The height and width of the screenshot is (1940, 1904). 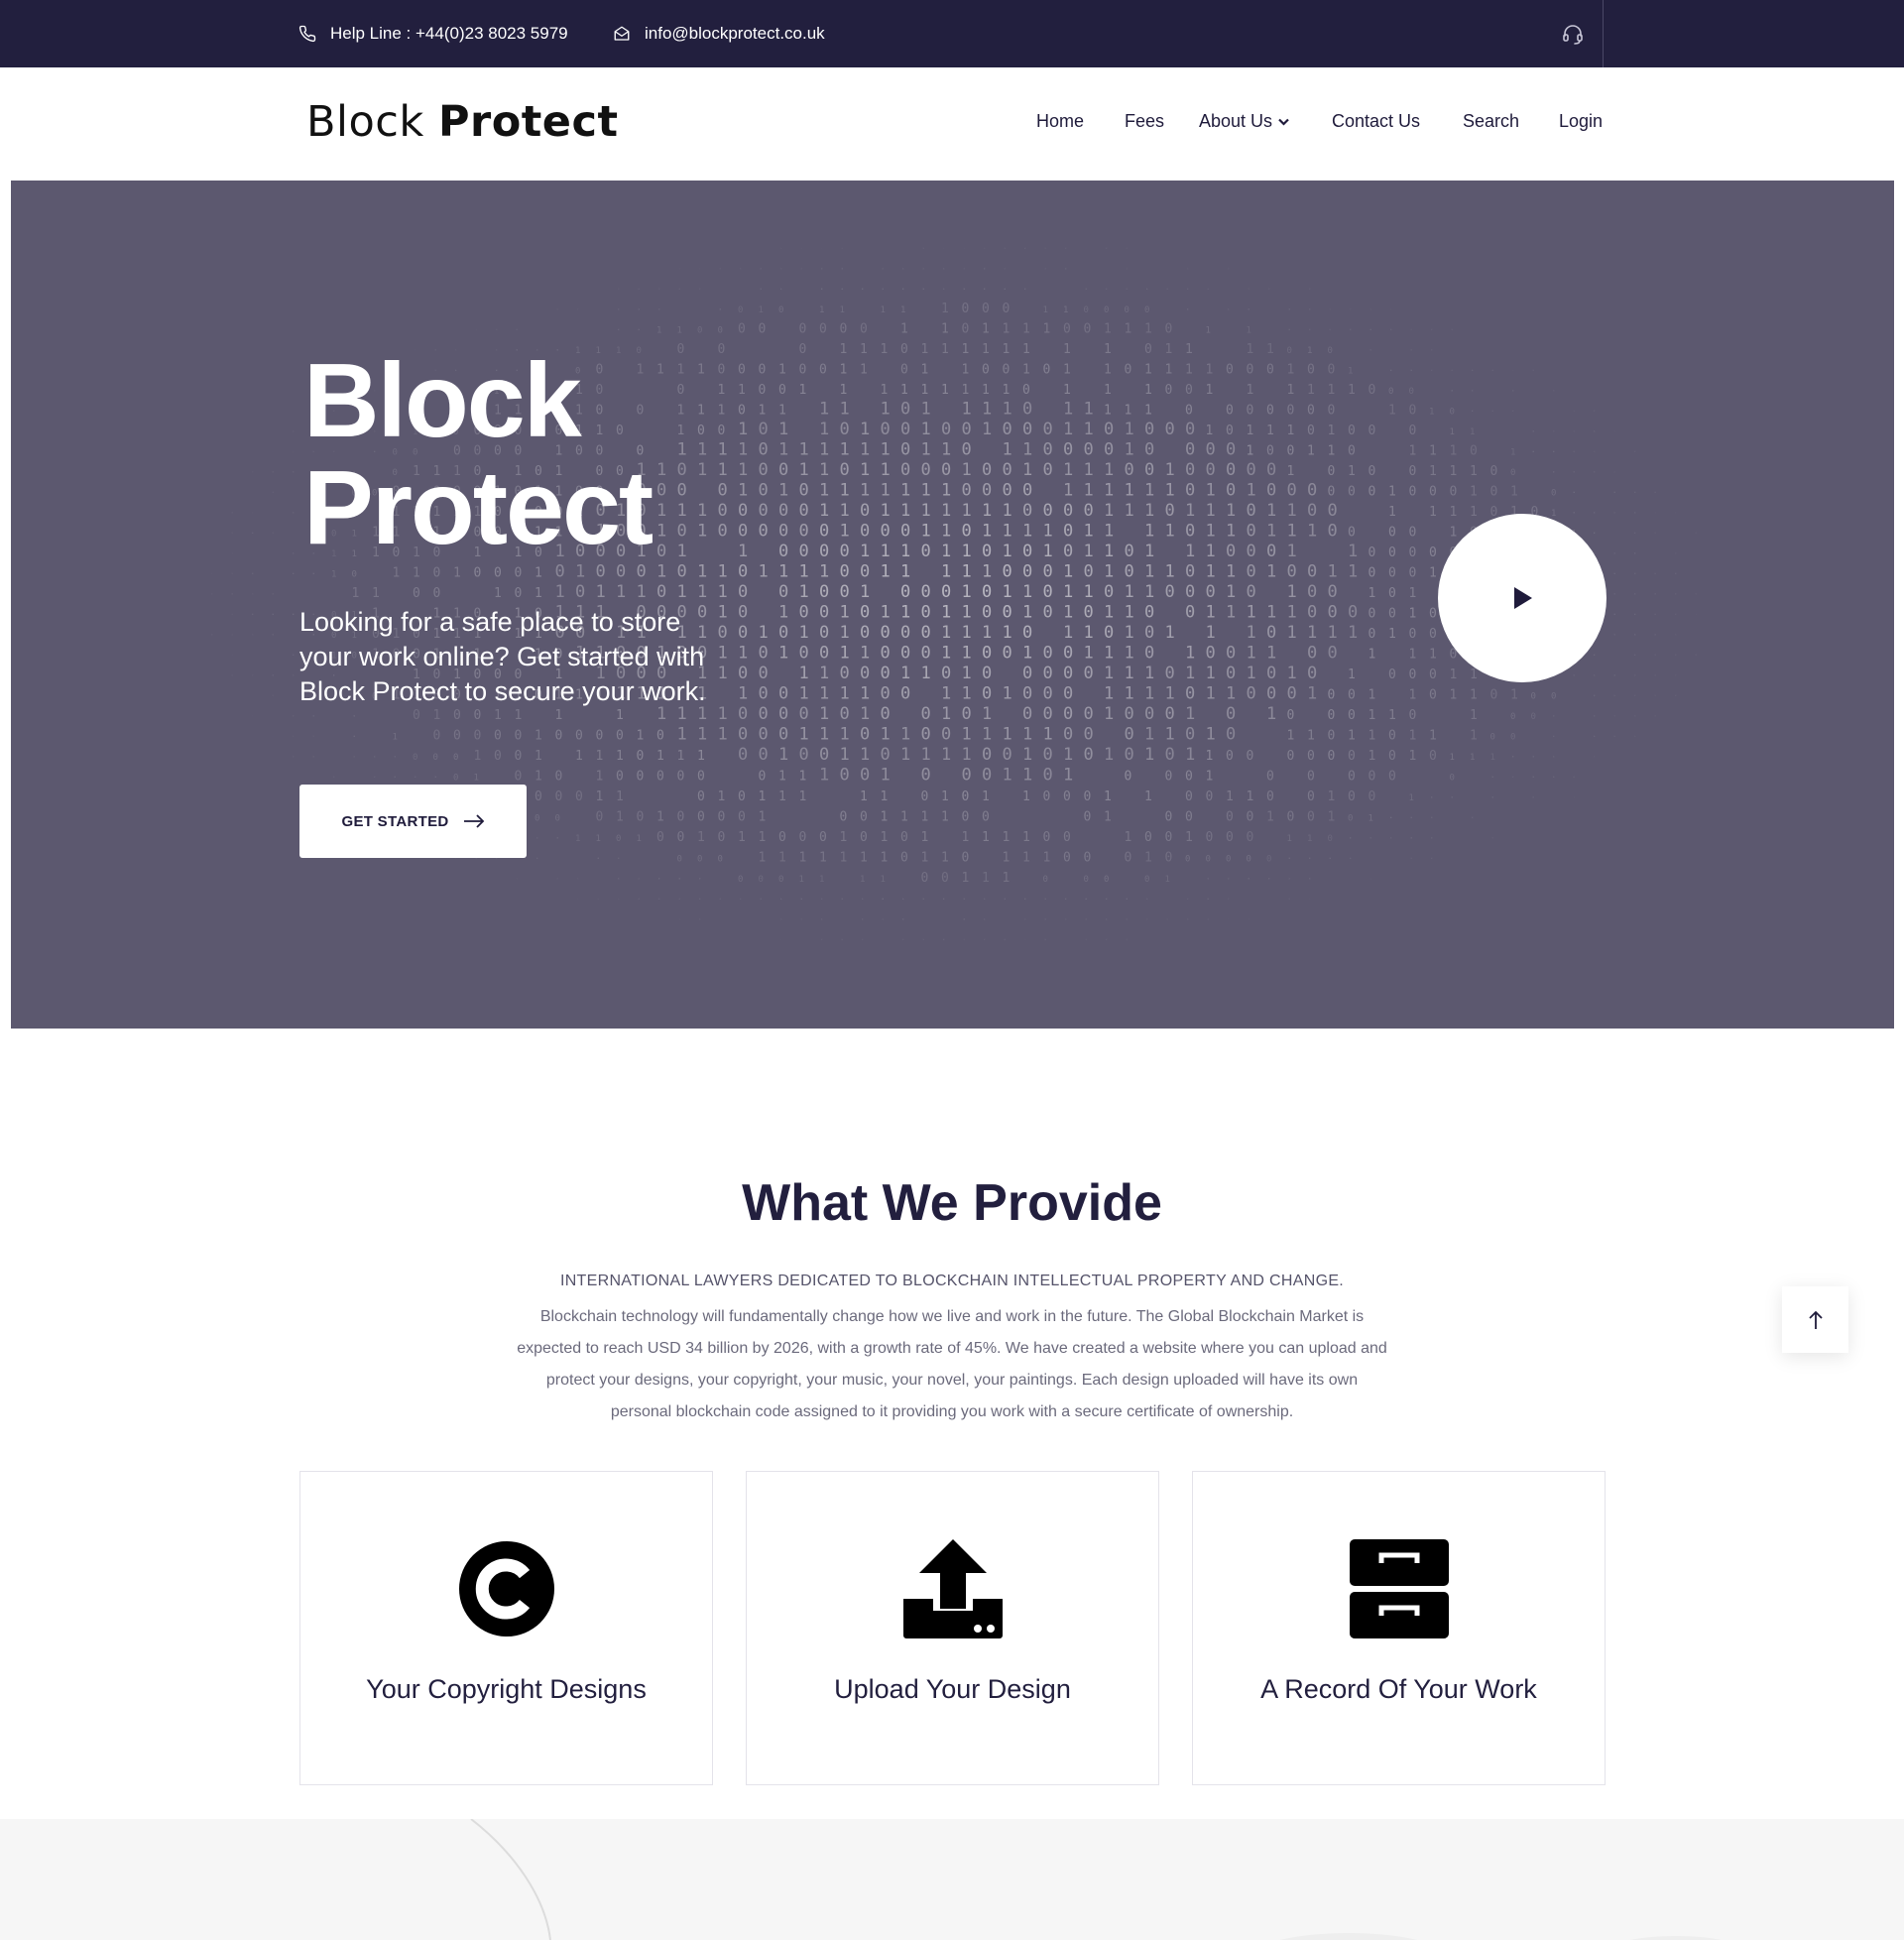 I want to click on service-card-copyright: Your Copyright Designs, so click(x=506, y=1628).